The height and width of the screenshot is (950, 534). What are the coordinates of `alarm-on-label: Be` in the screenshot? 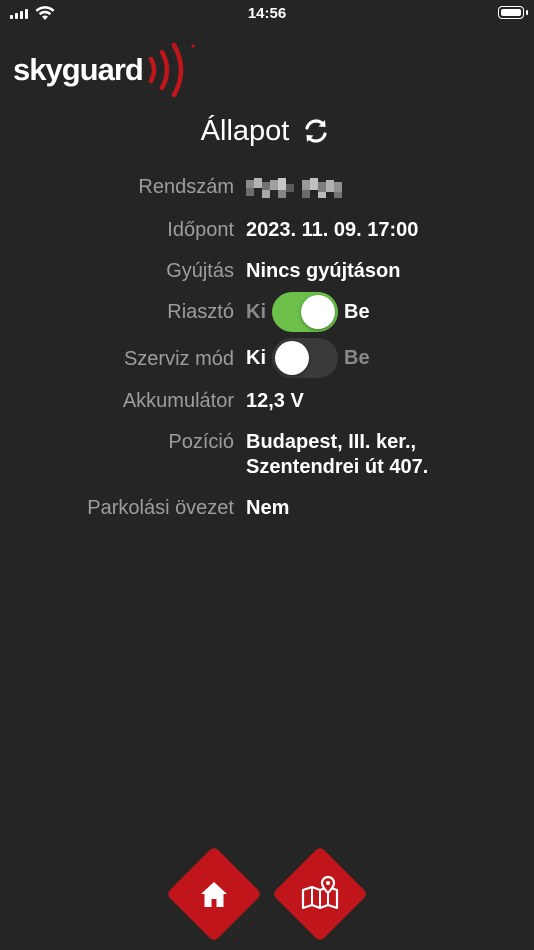 It's located at (357, 311).